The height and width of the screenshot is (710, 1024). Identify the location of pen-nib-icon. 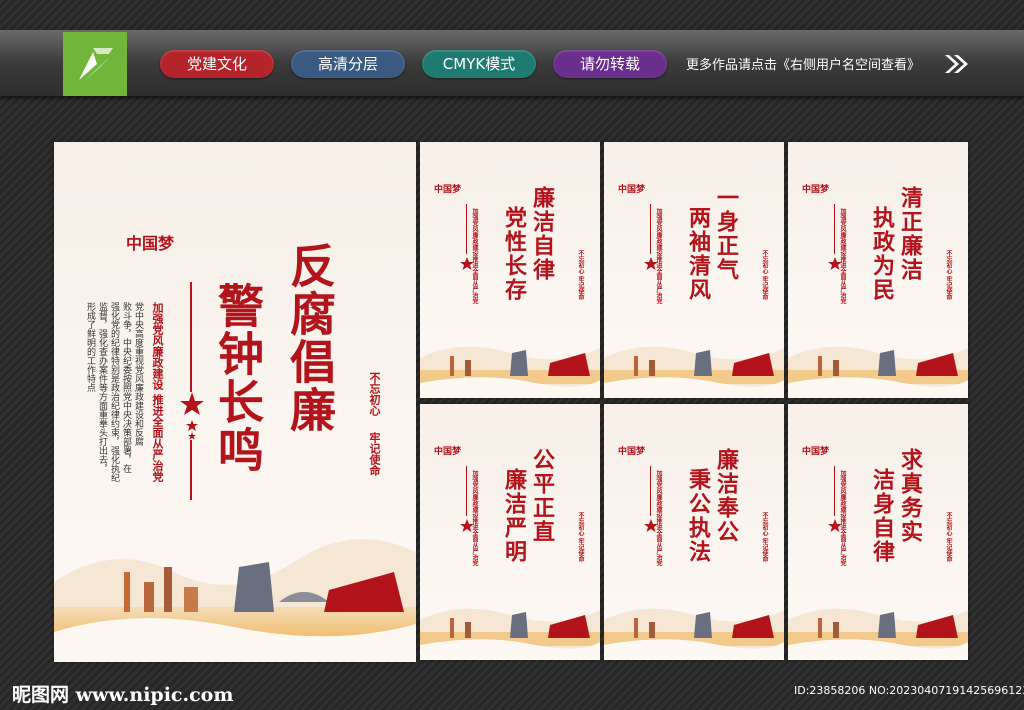
(96, 65).